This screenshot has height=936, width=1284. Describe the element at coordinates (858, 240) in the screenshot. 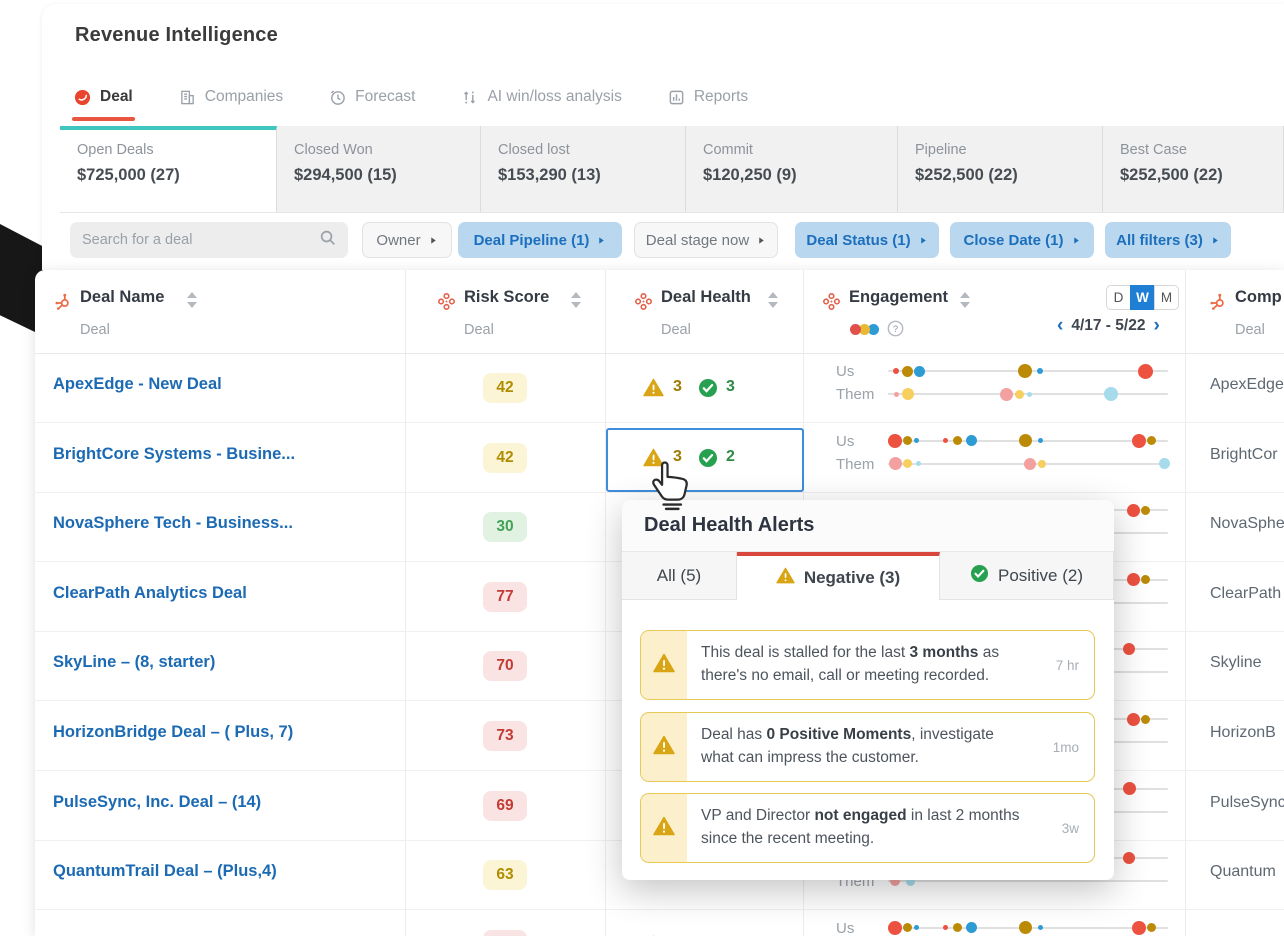

I see `chip-label: Deal Status (1)` at that location.